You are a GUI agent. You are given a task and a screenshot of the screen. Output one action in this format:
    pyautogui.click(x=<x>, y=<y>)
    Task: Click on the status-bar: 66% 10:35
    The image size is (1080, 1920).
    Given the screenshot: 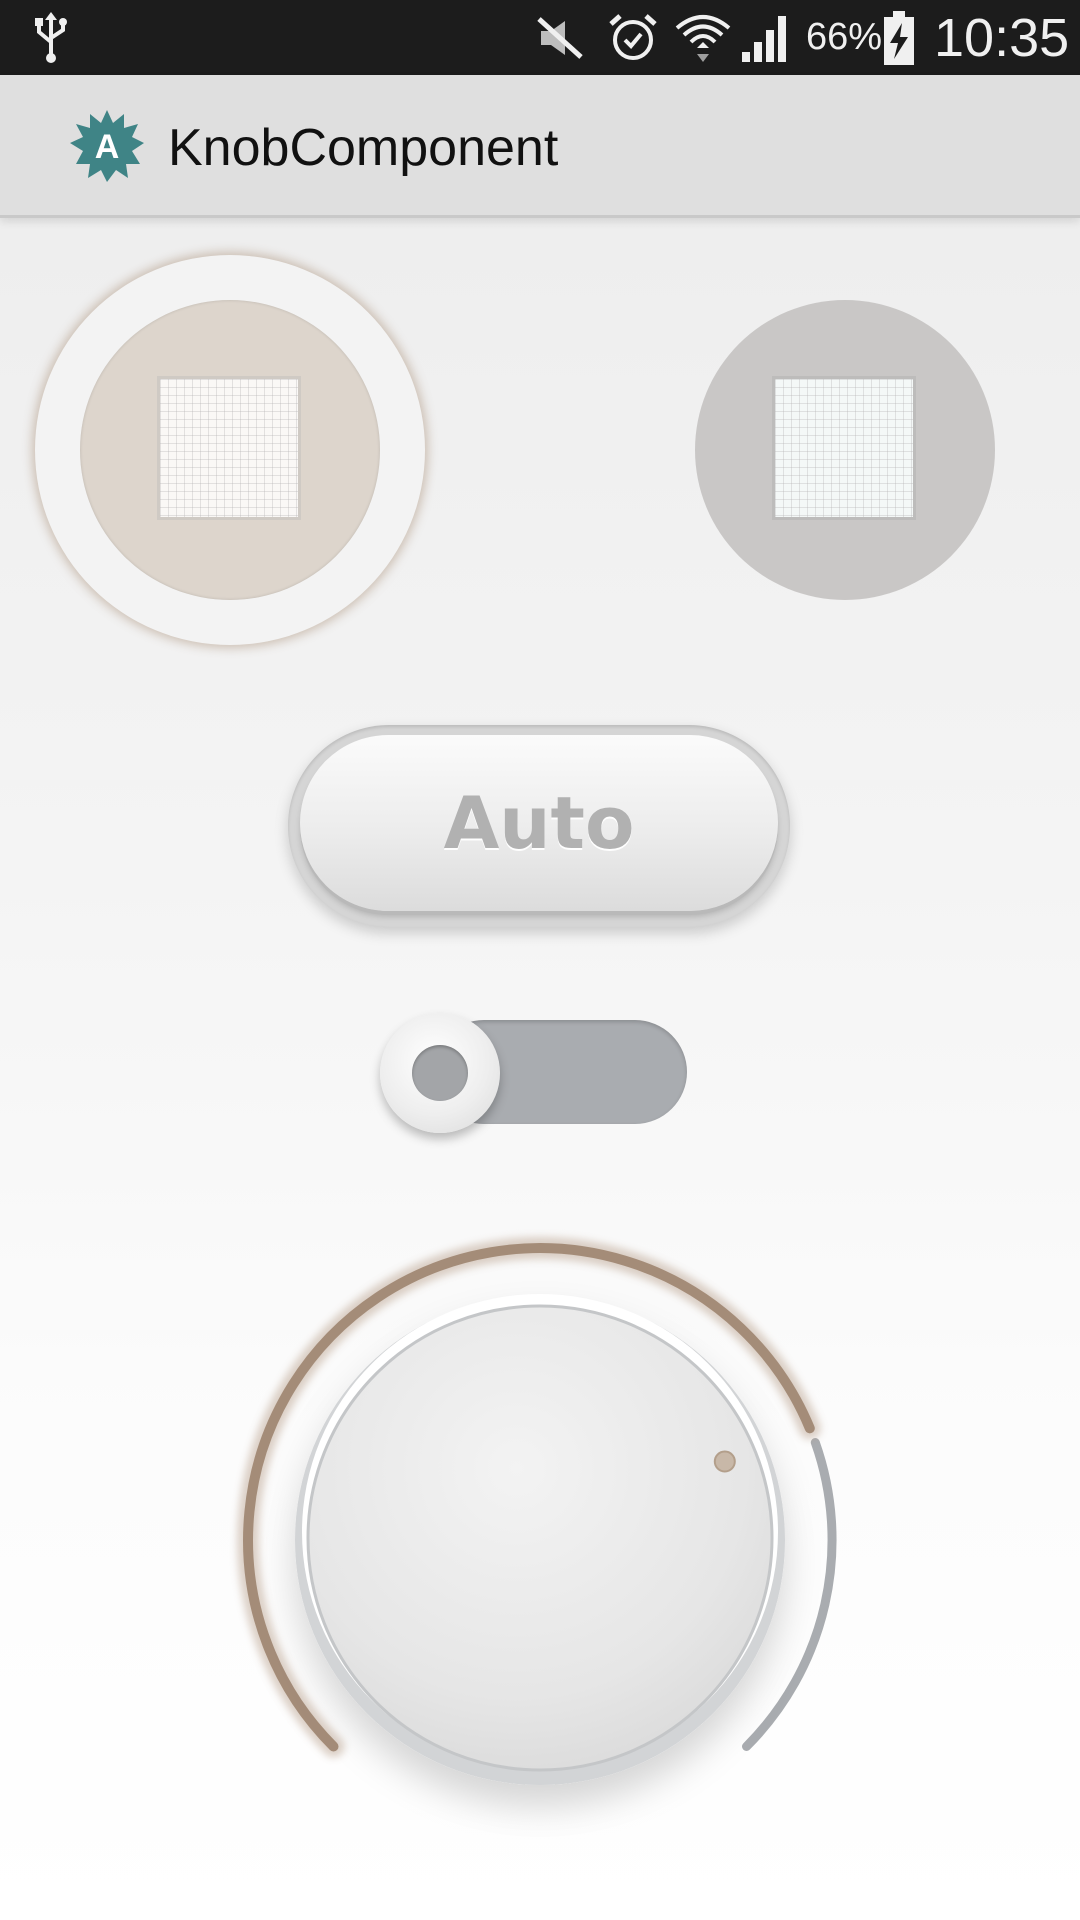 What is the action you would take?
    pyautogui.click(x=540, y=37)
    